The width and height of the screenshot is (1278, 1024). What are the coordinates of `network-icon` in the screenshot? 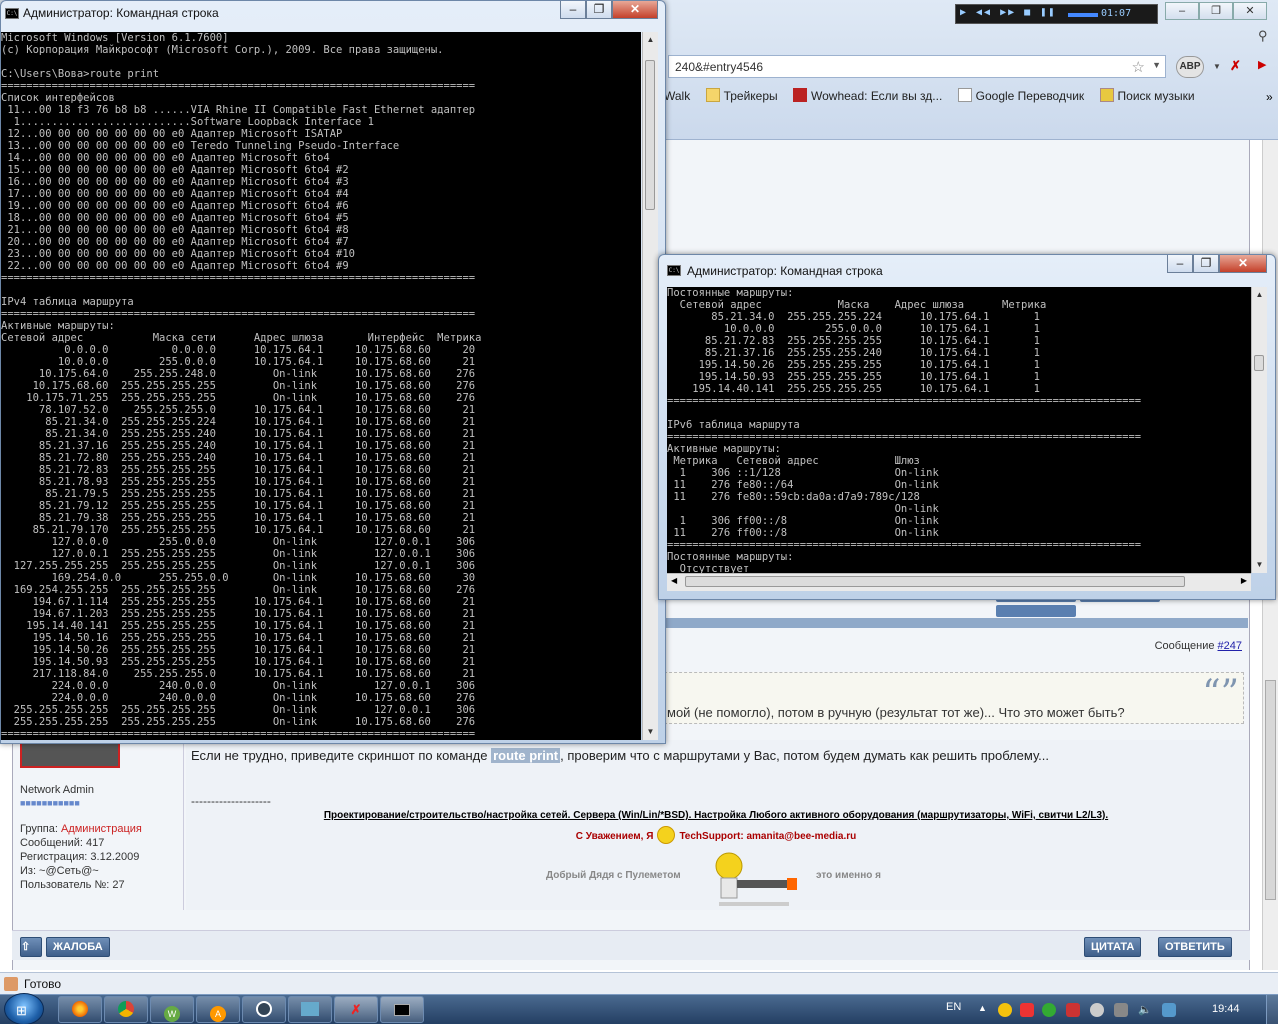 It's located at (310, 1009).